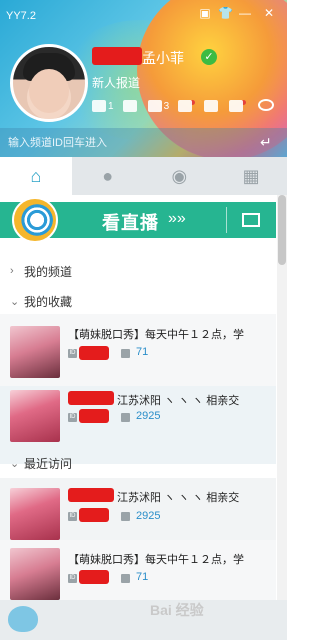  Describe the element at coordinates (48, 301) in the screenshot. I see `section-label: 我的收藏` at that location.